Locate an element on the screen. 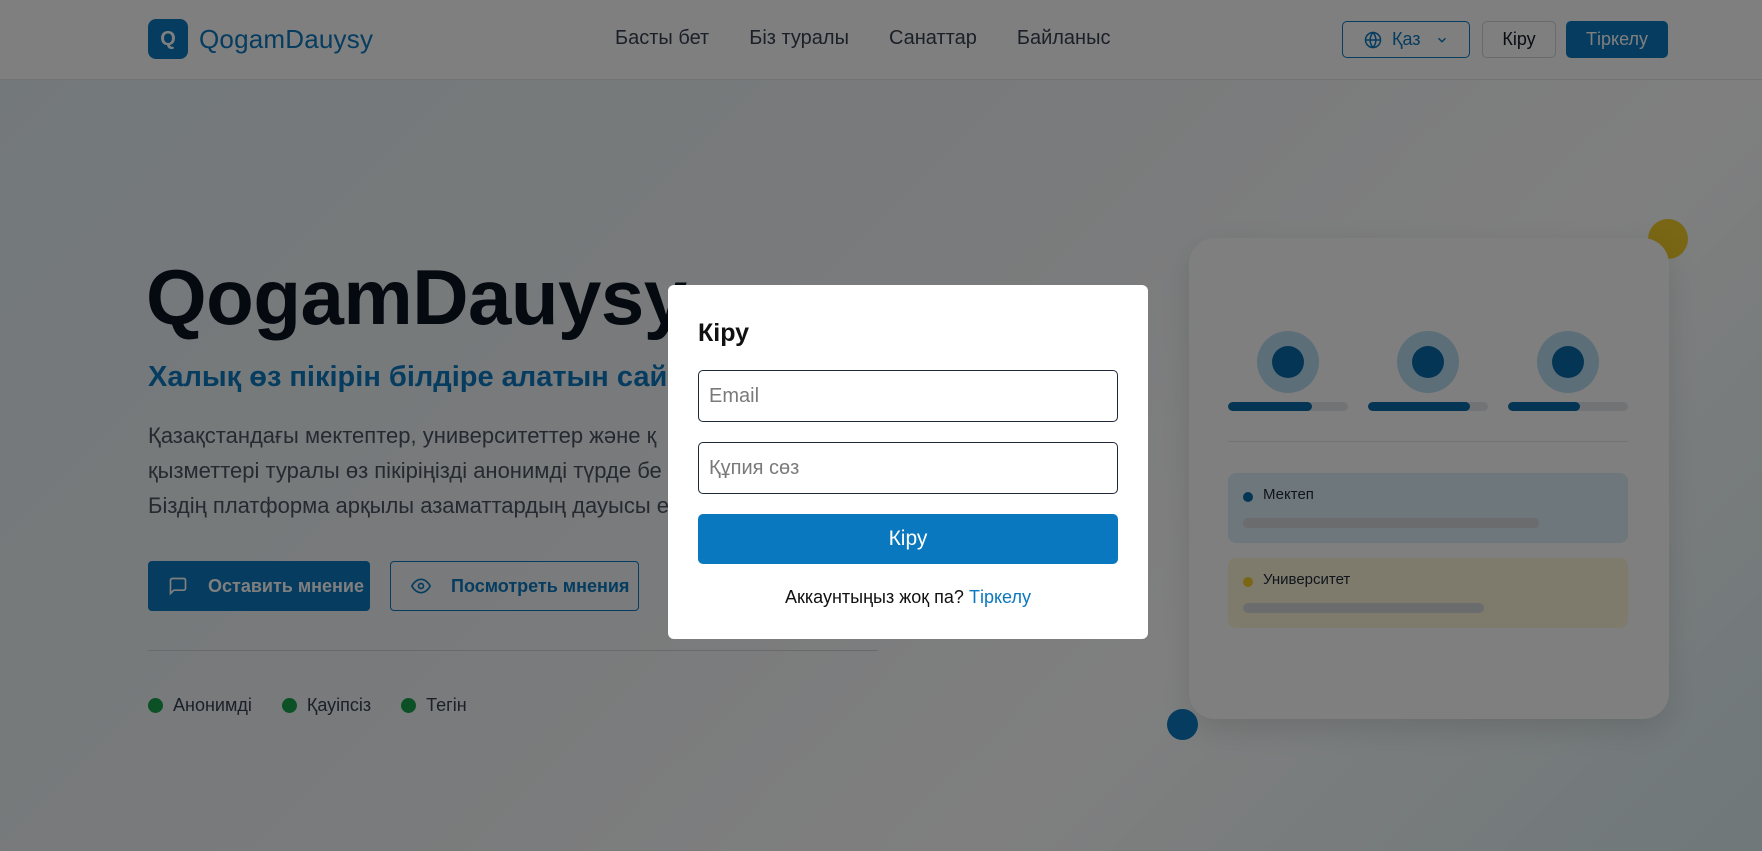 This screenshot has height=851, width=1762. modal-title: Кіру is located at coordinates (724, 333).